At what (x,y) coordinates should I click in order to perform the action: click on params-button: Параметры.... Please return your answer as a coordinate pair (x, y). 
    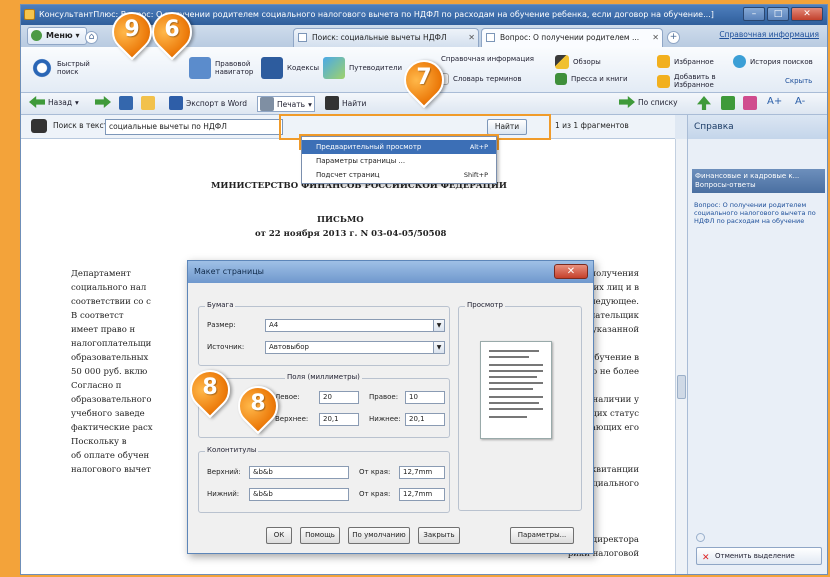
    Looking at the image, I should click on (542, 535).